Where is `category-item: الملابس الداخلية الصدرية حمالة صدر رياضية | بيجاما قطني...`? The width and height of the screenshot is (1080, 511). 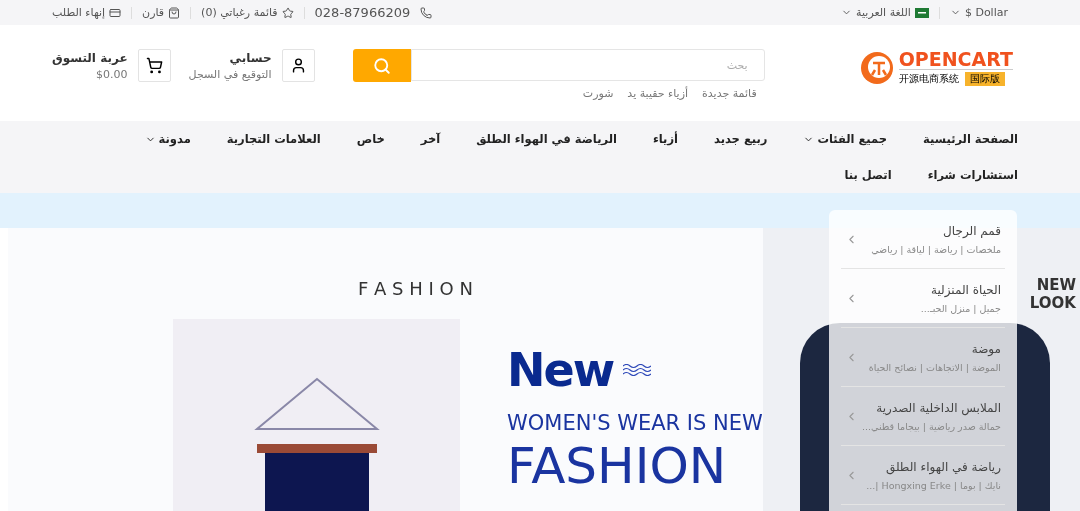 category-item: الملابس الداخلية الصدرية حمالة صدر رياضية | بيجاما قطني... is located at coordinates (923, 416).